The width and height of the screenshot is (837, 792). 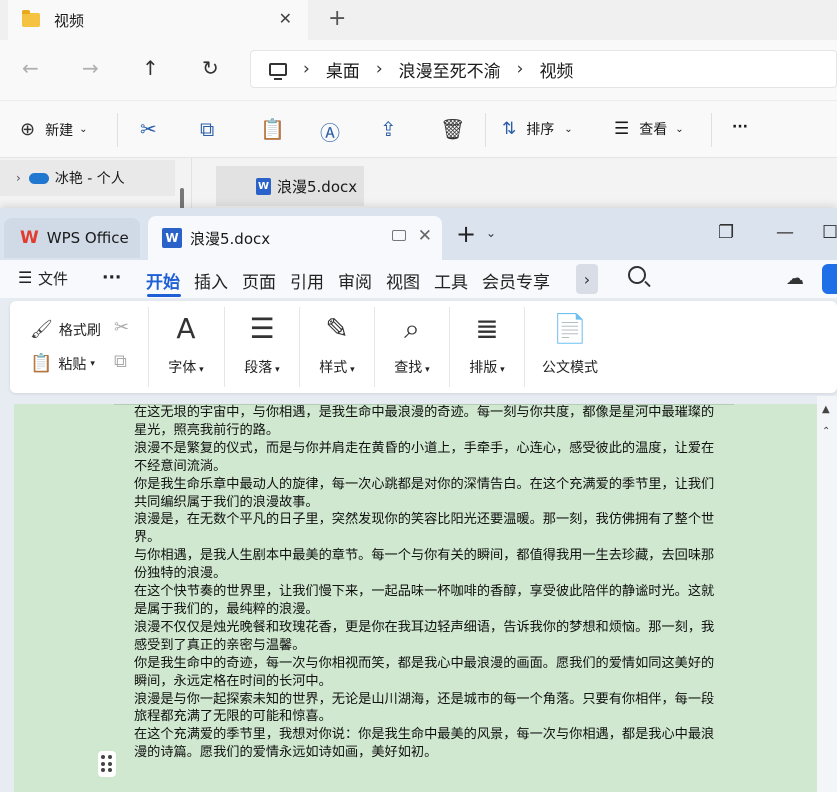 I want to click on minimize-icon: —, so click(x=785, y=232).